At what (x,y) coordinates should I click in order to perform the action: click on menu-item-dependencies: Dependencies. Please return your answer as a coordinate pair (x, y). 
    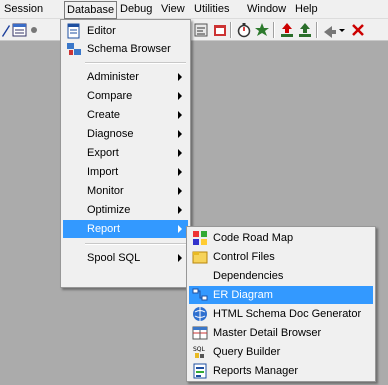
    Looking at the image, I should click on (281, 276).